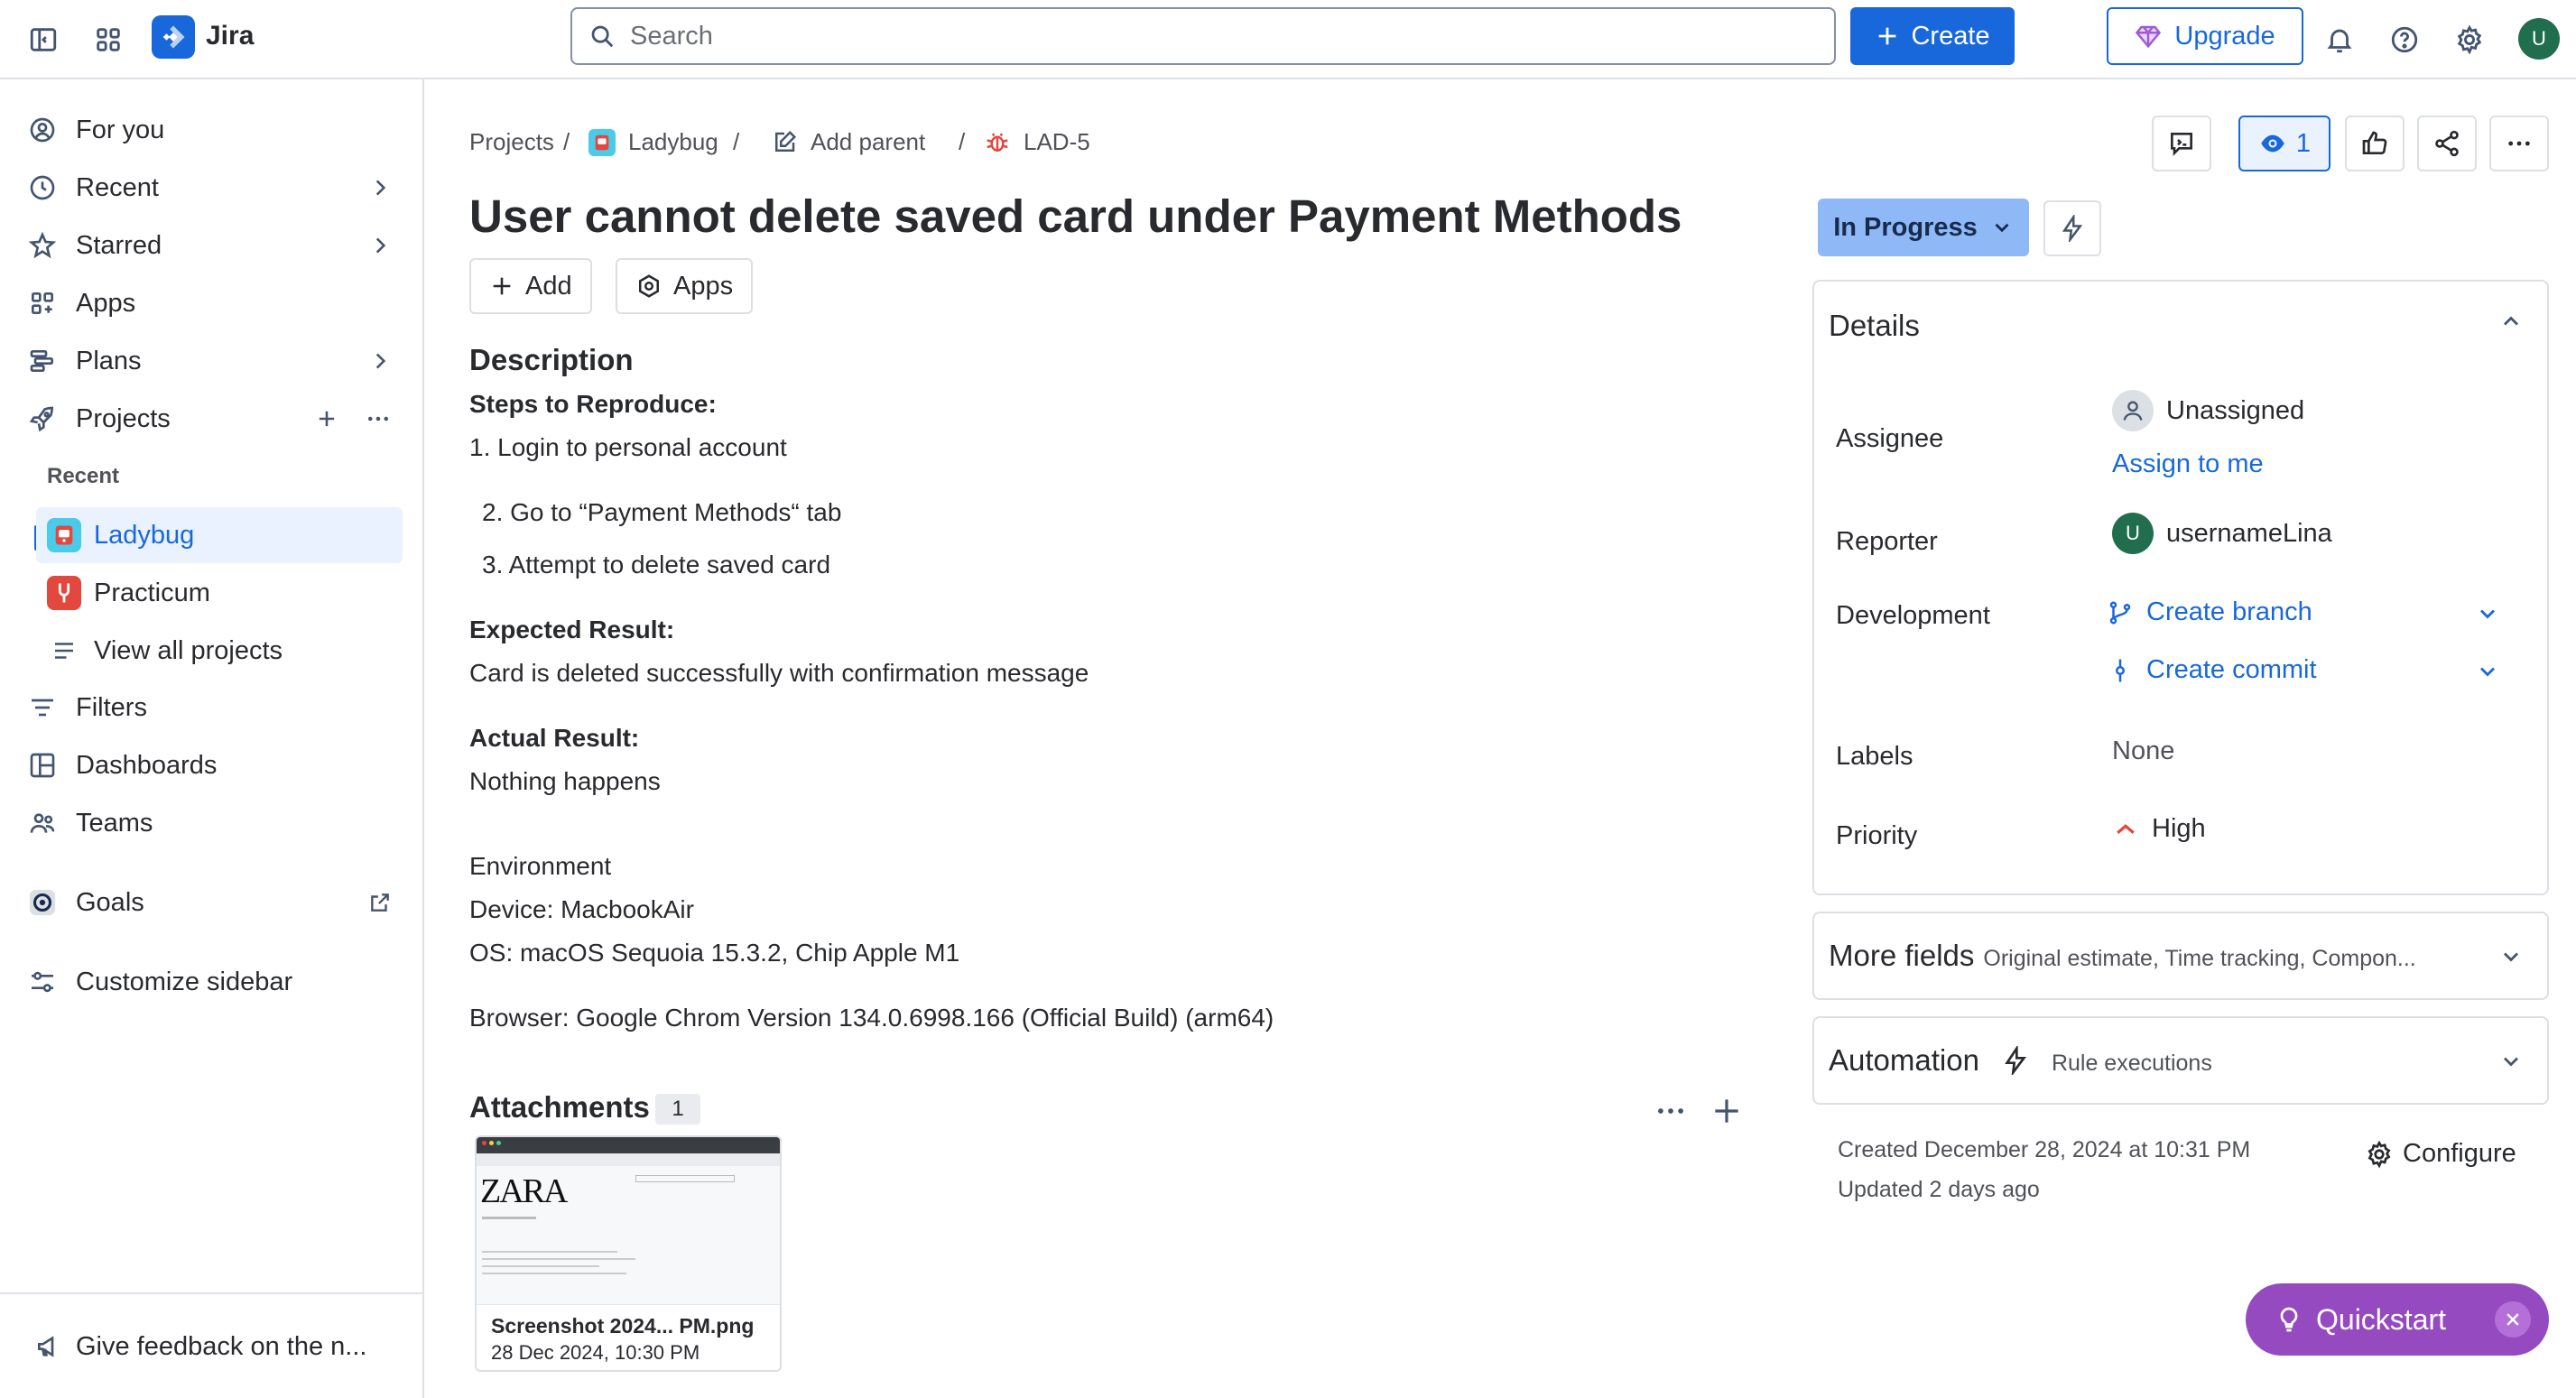 This screenshot has width=2576, height=1398. Describe the element at coordinates (2181, 143) in the screenshot. I see `feedback-comment-button` at that location.